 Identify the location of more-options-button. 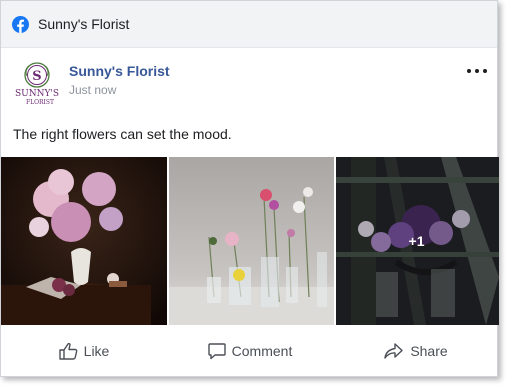
(477, 71).